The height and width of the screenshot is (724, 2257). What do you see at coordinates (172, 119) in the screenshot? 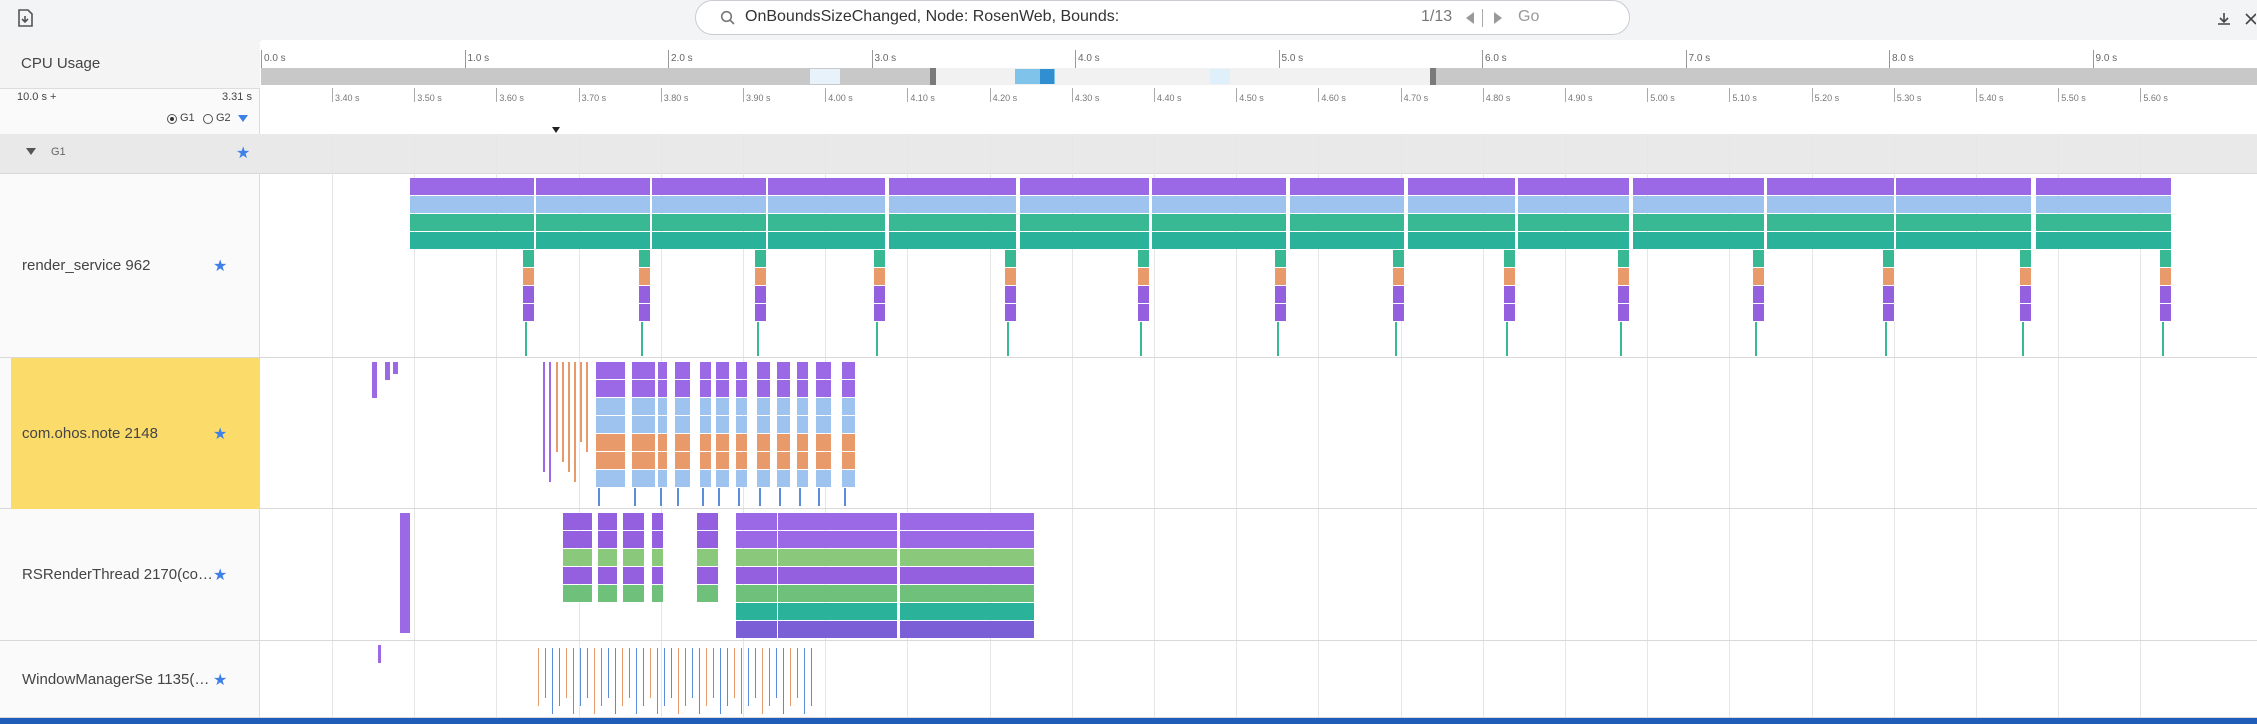
I see `group1-radio` at bounding box center [172, 119].